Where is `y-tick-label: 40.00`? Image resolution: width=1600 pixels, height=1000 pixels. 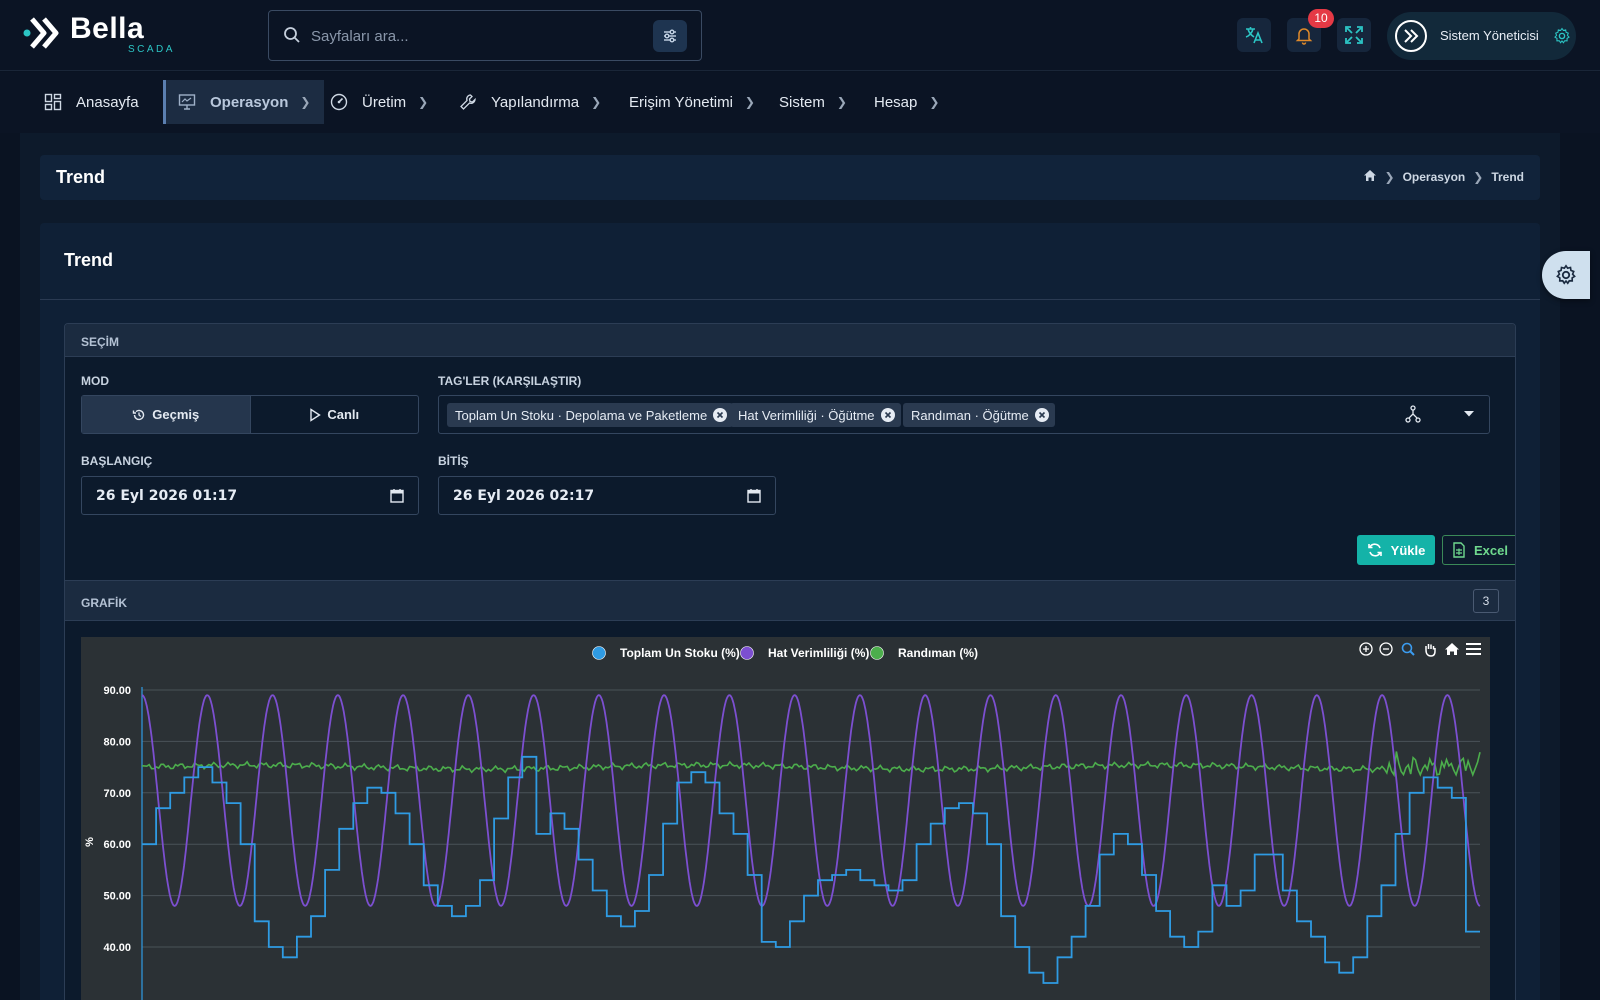
y-tick-label: 40.00 is located at coordinates (117, 948).